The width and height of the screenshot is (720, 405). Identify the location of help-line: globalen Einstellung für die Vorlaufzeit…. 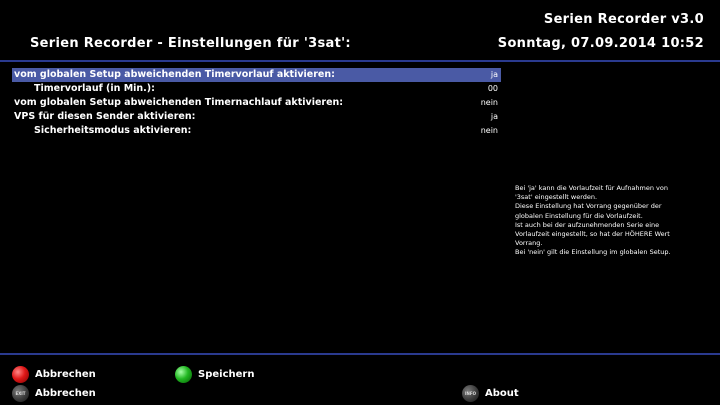
(579, 215).